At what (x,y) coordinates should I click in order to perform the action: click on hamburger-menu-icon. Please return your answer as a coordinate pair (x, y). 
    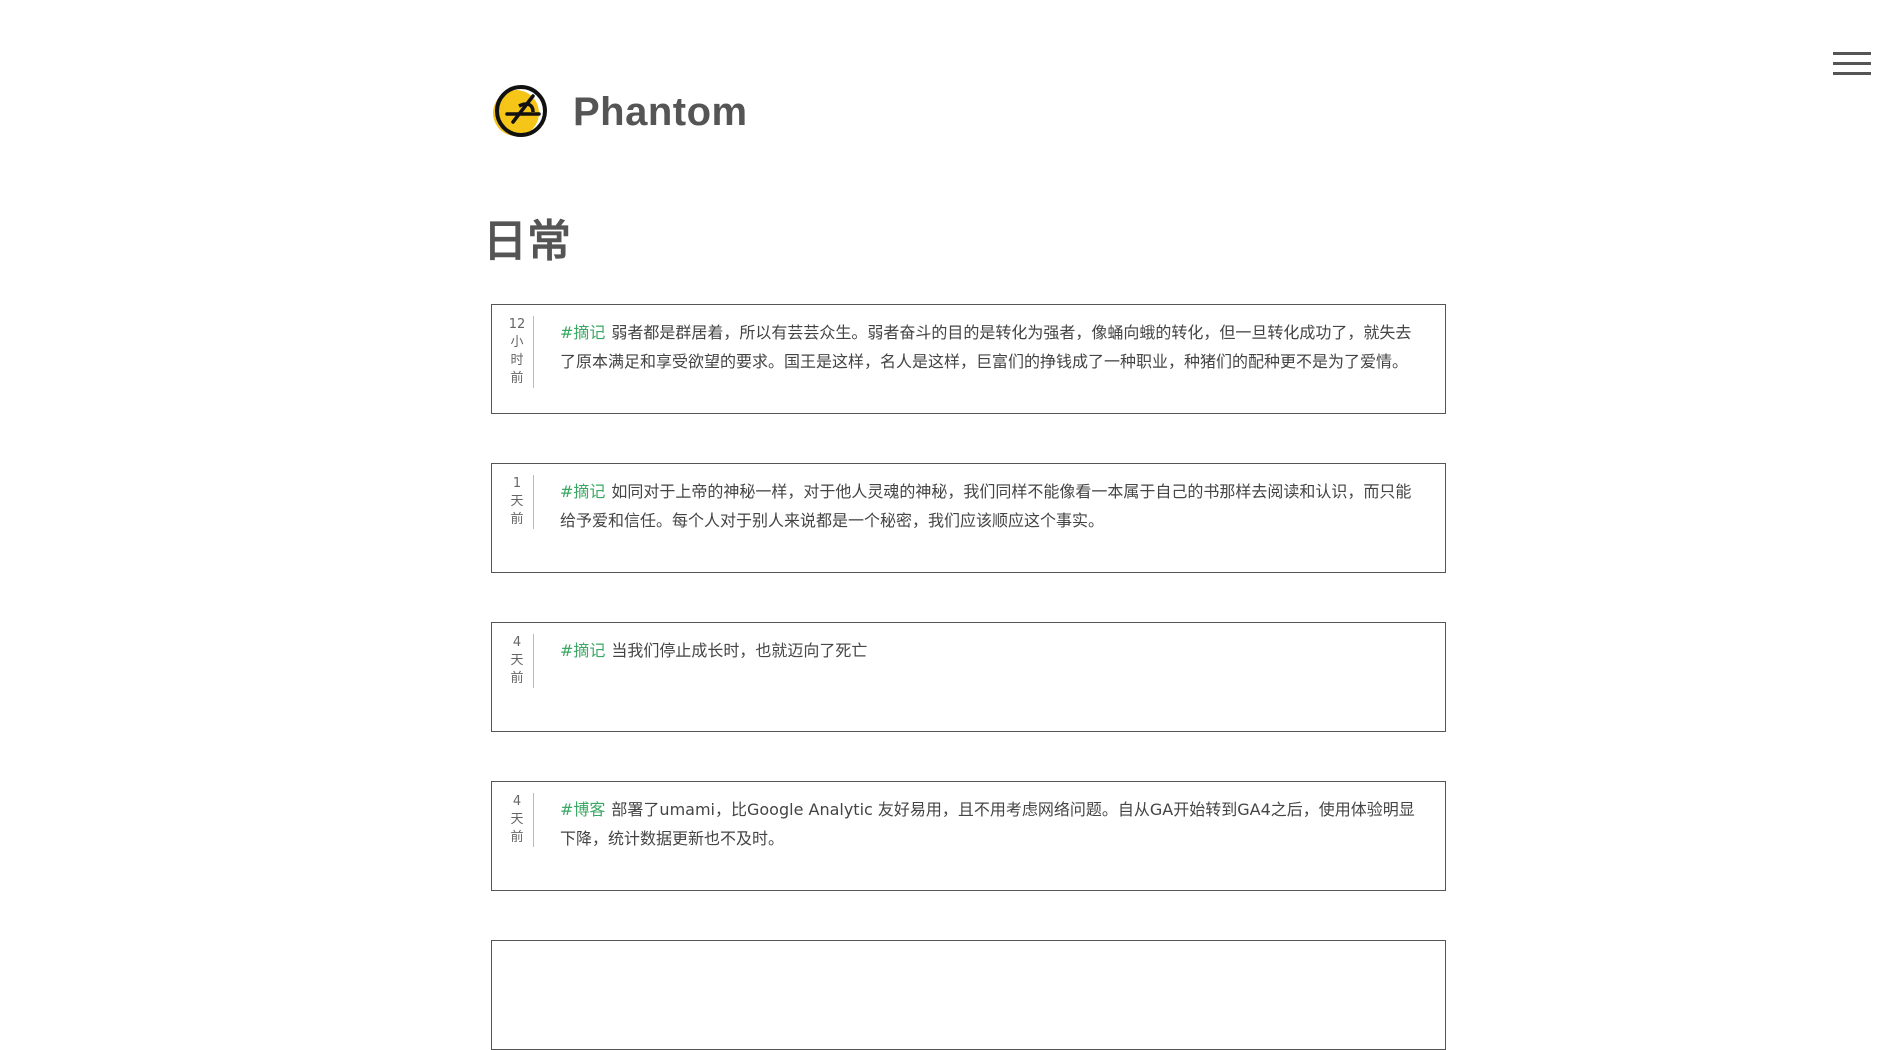
    Looking at the image, I should click on (1852, 65).